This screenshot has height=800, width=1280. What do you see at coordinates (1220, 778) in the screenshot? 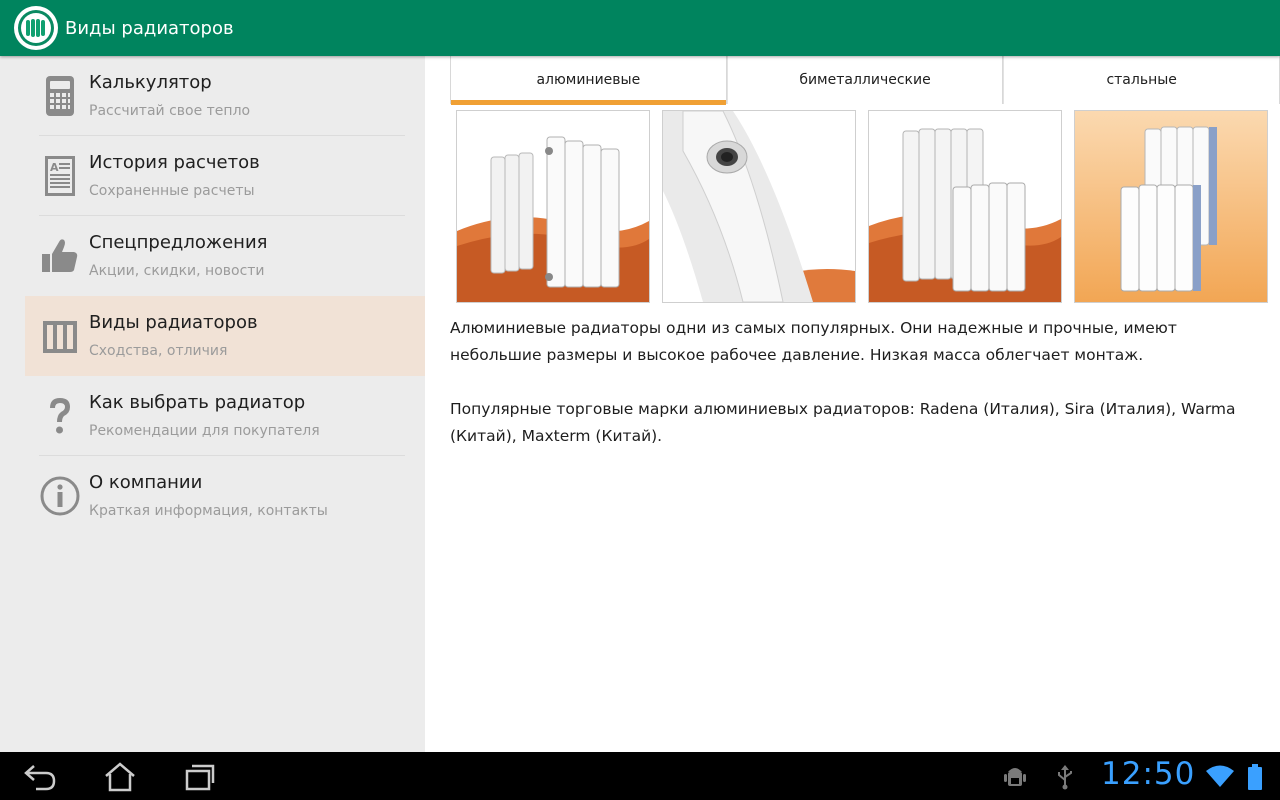
I see `wifi-icon` at bounding box center [1220, 778].